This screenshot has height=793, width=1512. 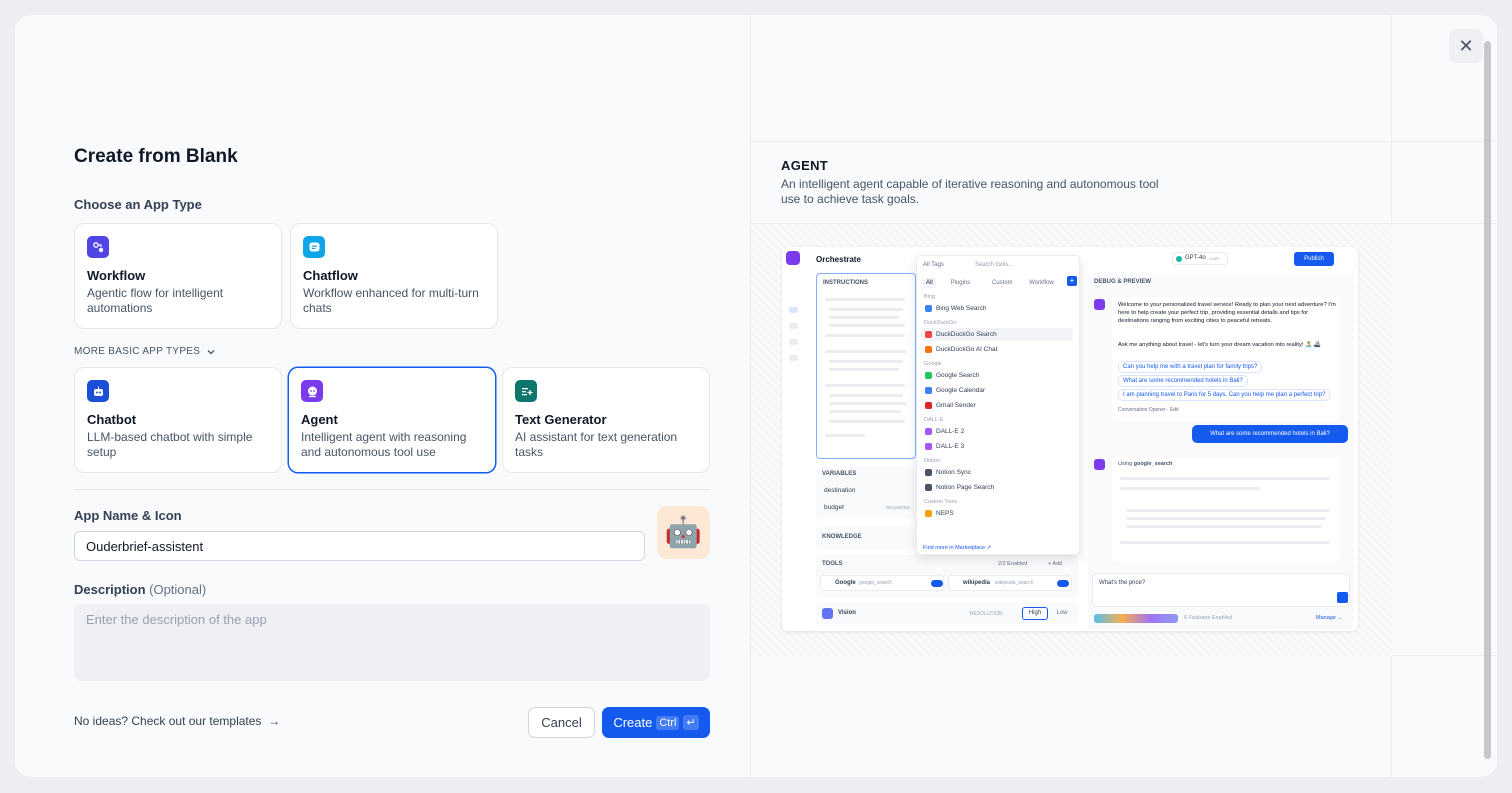 I want to click on tool-list-item: DALL-E 3, so click(x=997, y=446).